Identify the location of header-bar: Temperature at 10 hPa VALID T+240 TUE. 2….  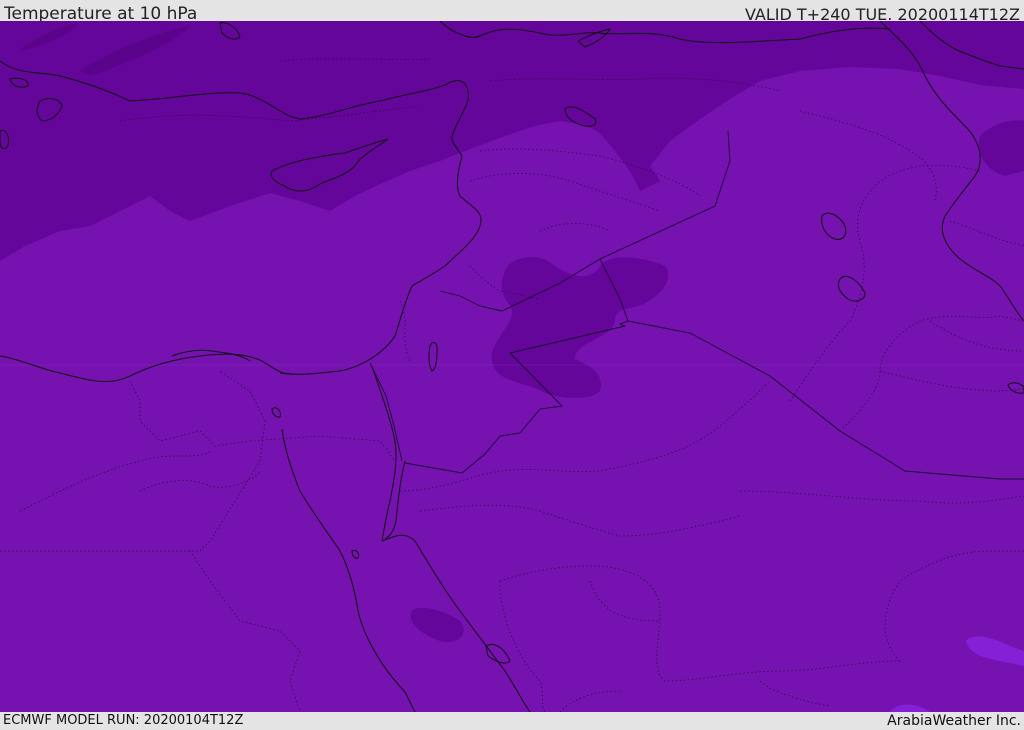
(512, 12).